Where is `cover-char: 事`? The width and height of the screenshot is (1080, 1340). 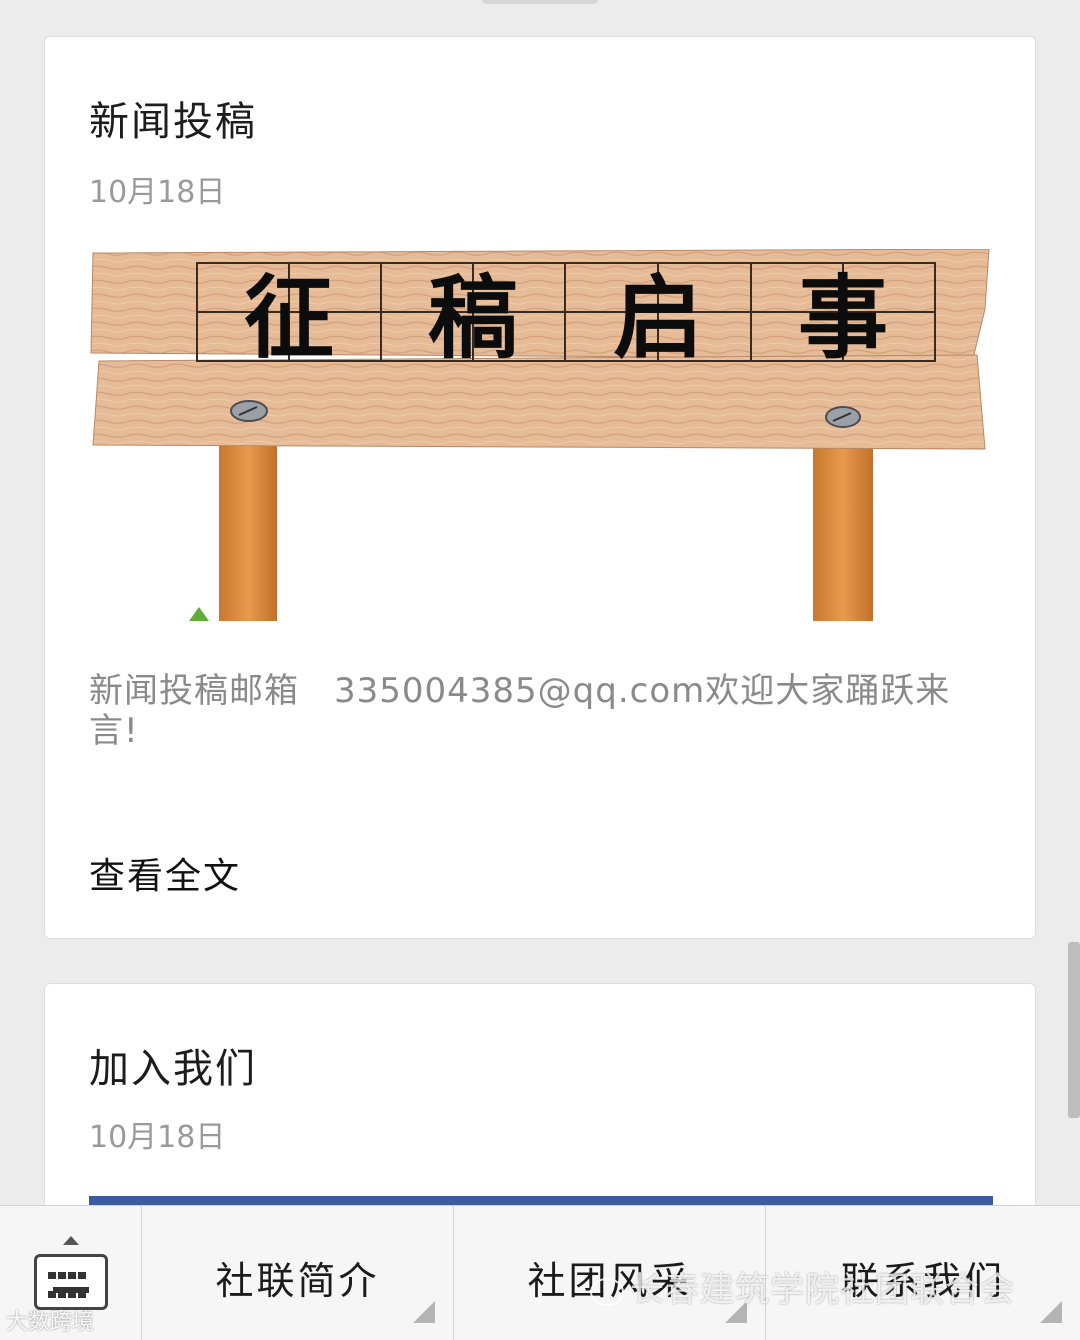
cover-char: 事 is located at coordinates (843, 318).